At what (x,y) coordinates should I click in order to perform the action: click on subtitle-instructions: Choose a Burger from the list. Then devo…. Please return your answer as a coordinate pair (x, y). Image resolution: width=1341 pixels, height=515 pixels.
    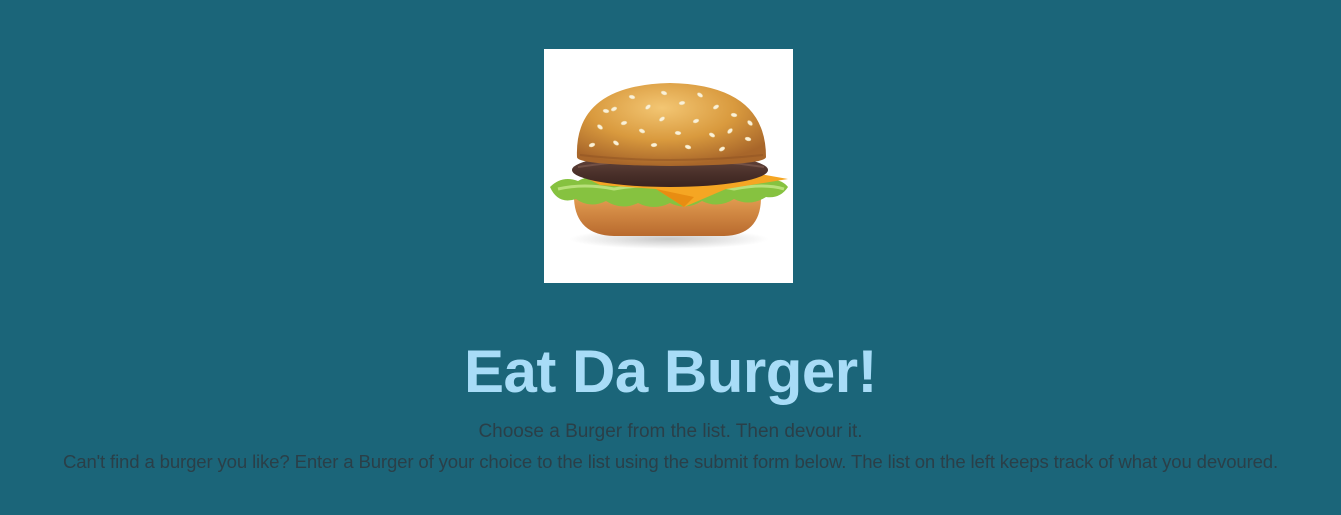
    Looking at the image, I should click on (670, 431).